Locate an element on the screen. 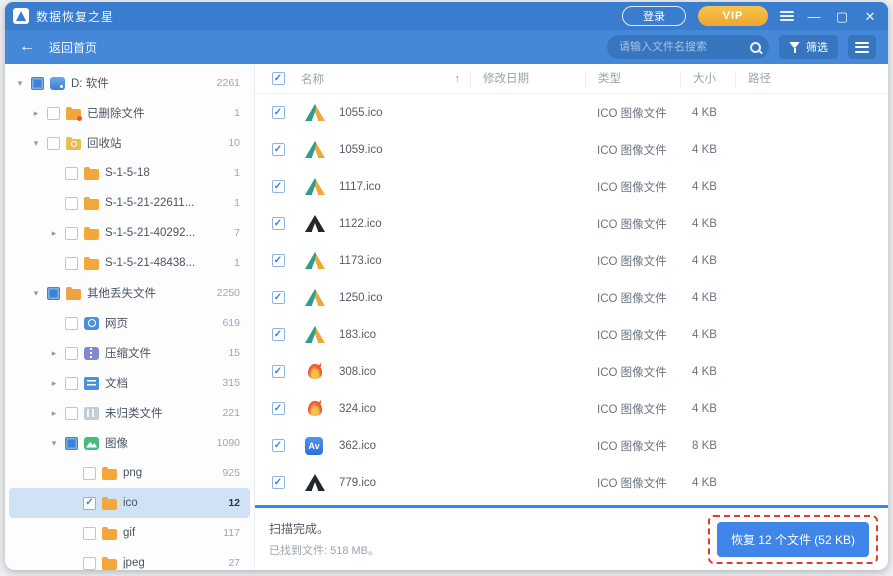 This screenshot has height=576, width=893. sidebar-item: 其他丢失文件 2250 is located at coordinates (129, 293).